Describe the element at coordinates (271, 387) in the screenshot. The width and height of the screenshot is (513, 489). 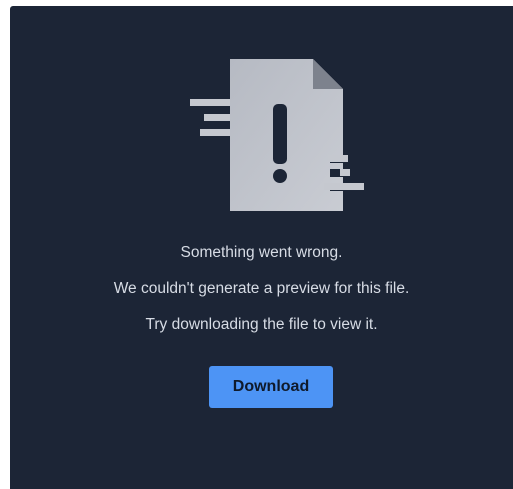
I see `download-button: Download` at that location.